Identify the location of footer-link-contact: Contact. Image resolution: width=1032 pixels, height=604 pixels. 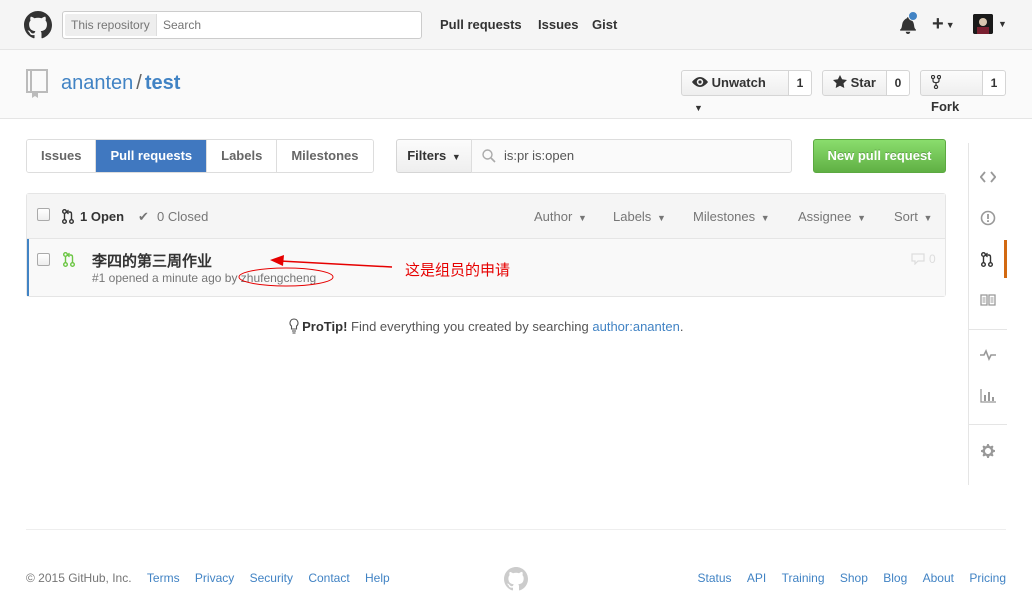
(328, 578).